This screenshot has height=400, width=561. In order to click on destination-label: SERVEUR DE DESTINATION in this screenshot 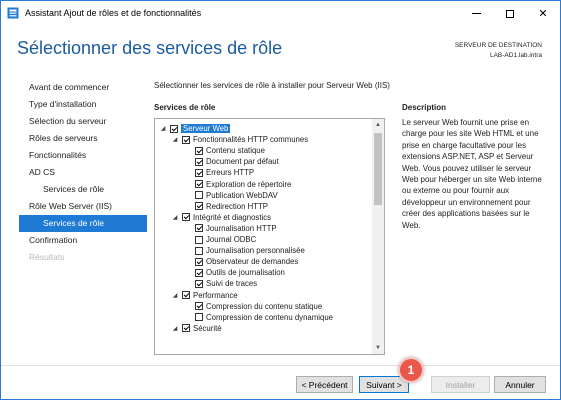, I will do `click(498, 45)`.